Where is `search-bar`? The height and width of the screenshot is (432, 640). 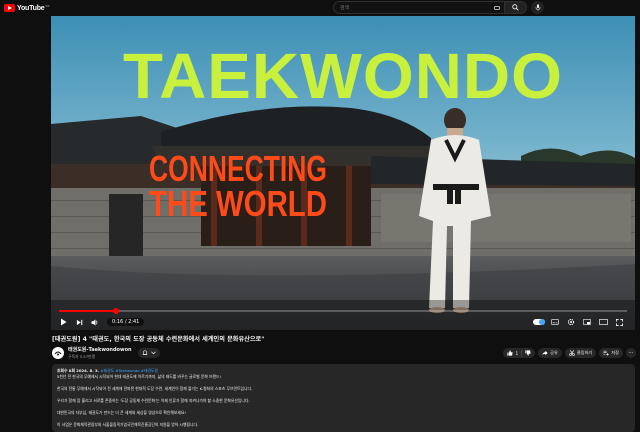 search-bar is located at coordinates (438, 7).